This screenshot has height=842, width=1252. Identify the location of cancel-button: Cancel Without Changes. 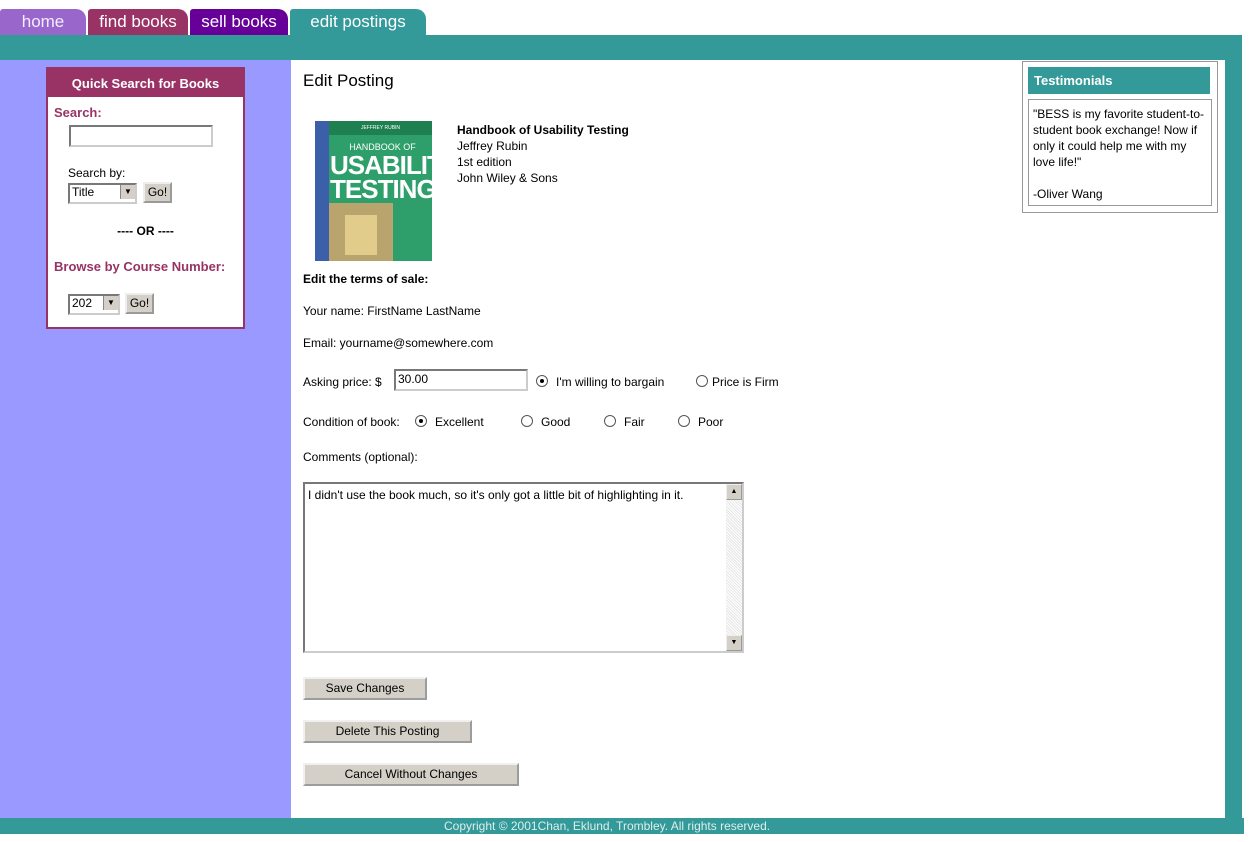
(411, 774).